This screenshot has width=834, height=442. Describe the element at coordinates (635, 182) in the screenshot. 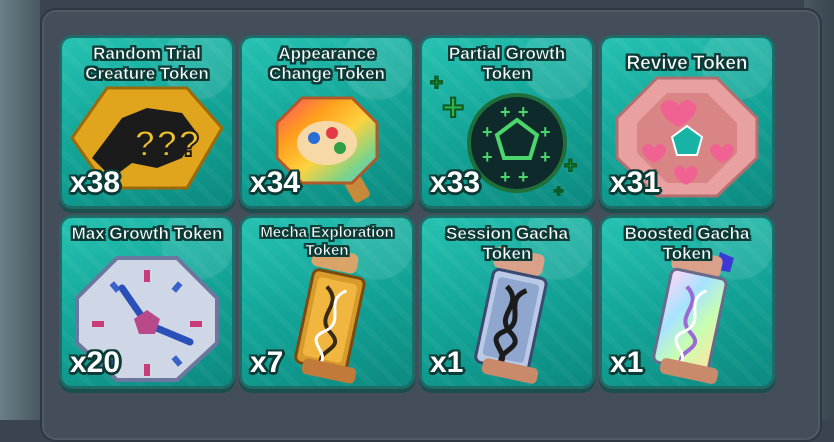

I see `token-count: x31` at that location.